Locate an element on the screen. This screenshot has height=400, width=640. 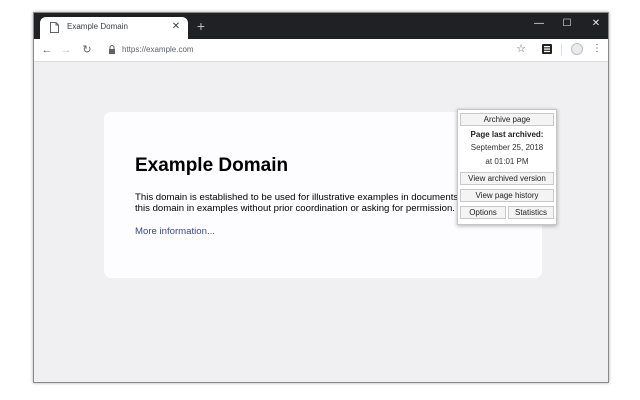
page-heading: Example Domain is located at coordinates (212, 165).